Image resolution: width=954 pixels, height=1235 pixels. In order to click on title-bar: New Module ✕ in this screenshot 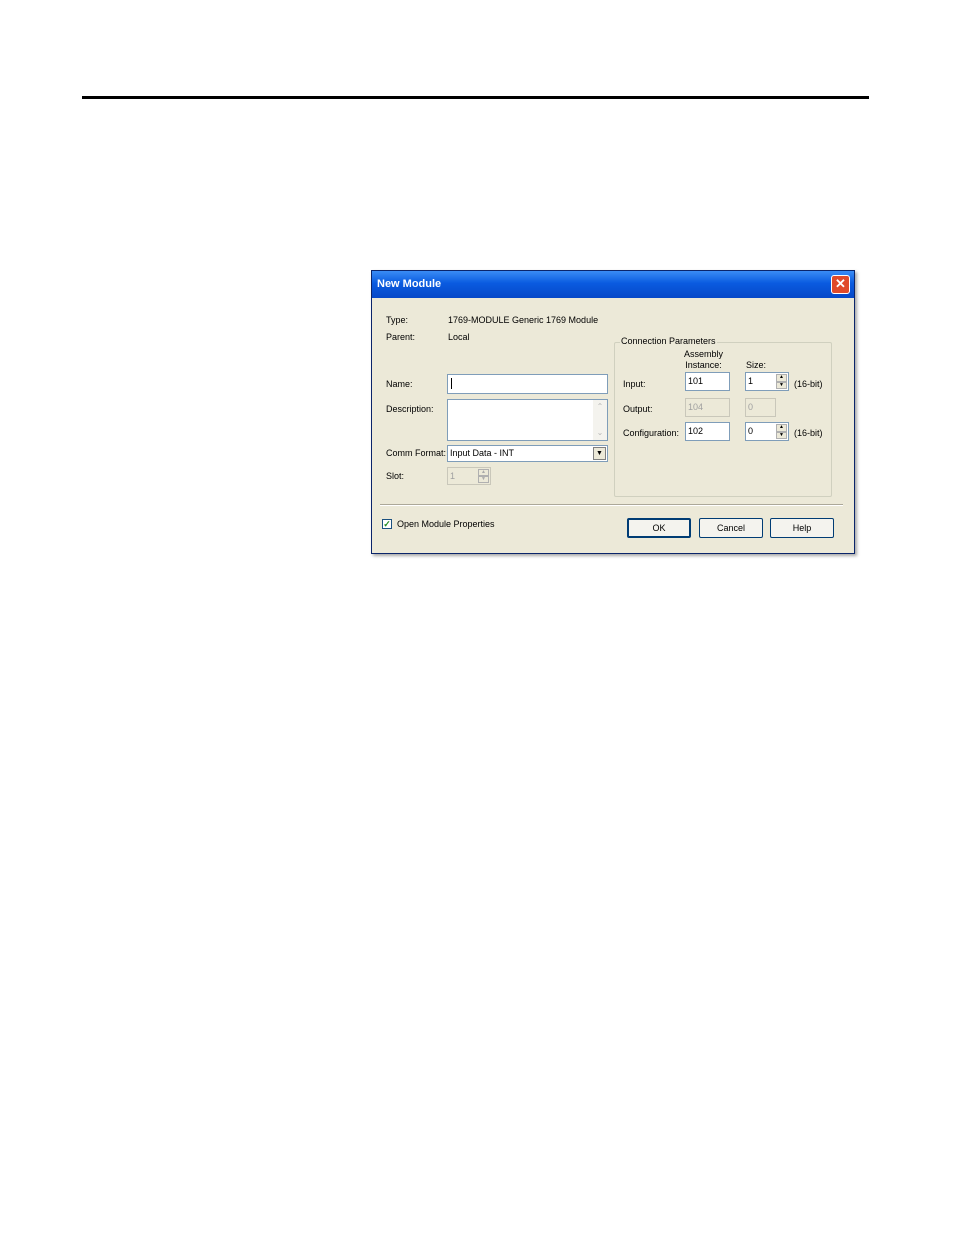, I will do `click(613, 284)`.